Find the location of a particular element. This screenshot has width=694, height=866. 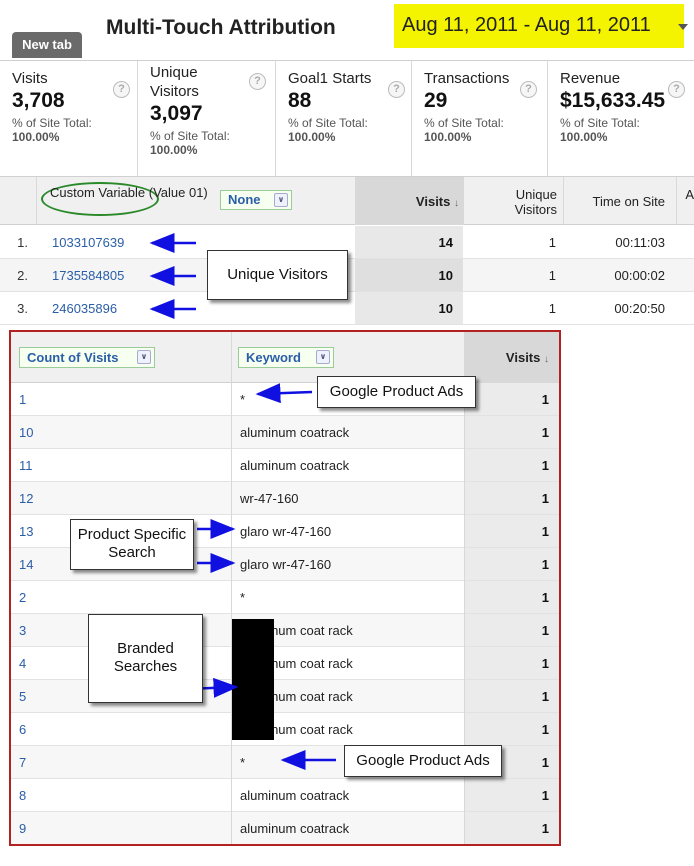

new-tab-button: New tab is located at coordinates (47, 45).